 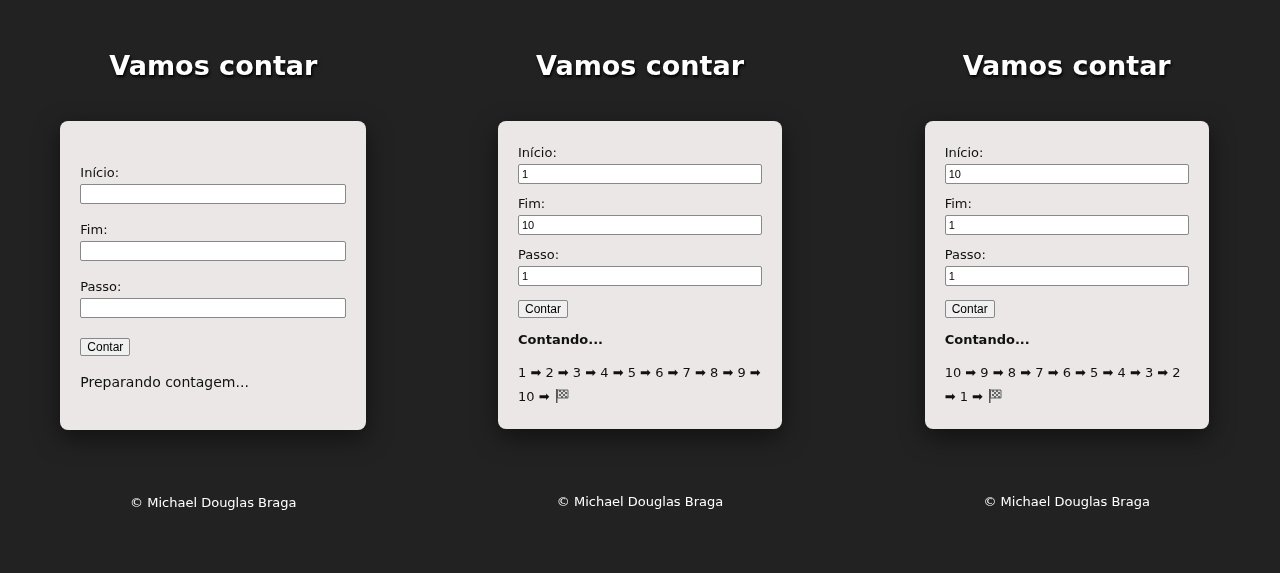 What do you see at coordinates (1062, 384) in the screenshot?
I see `count-sequence: 10 ➡ 9 ➡ 8 ➡ 7 ➡ 6 ➡ 5 ➡ 4 ➡ 3 ➡ 2 ➡ 1 ➡` at bounding box center [1062, 384].